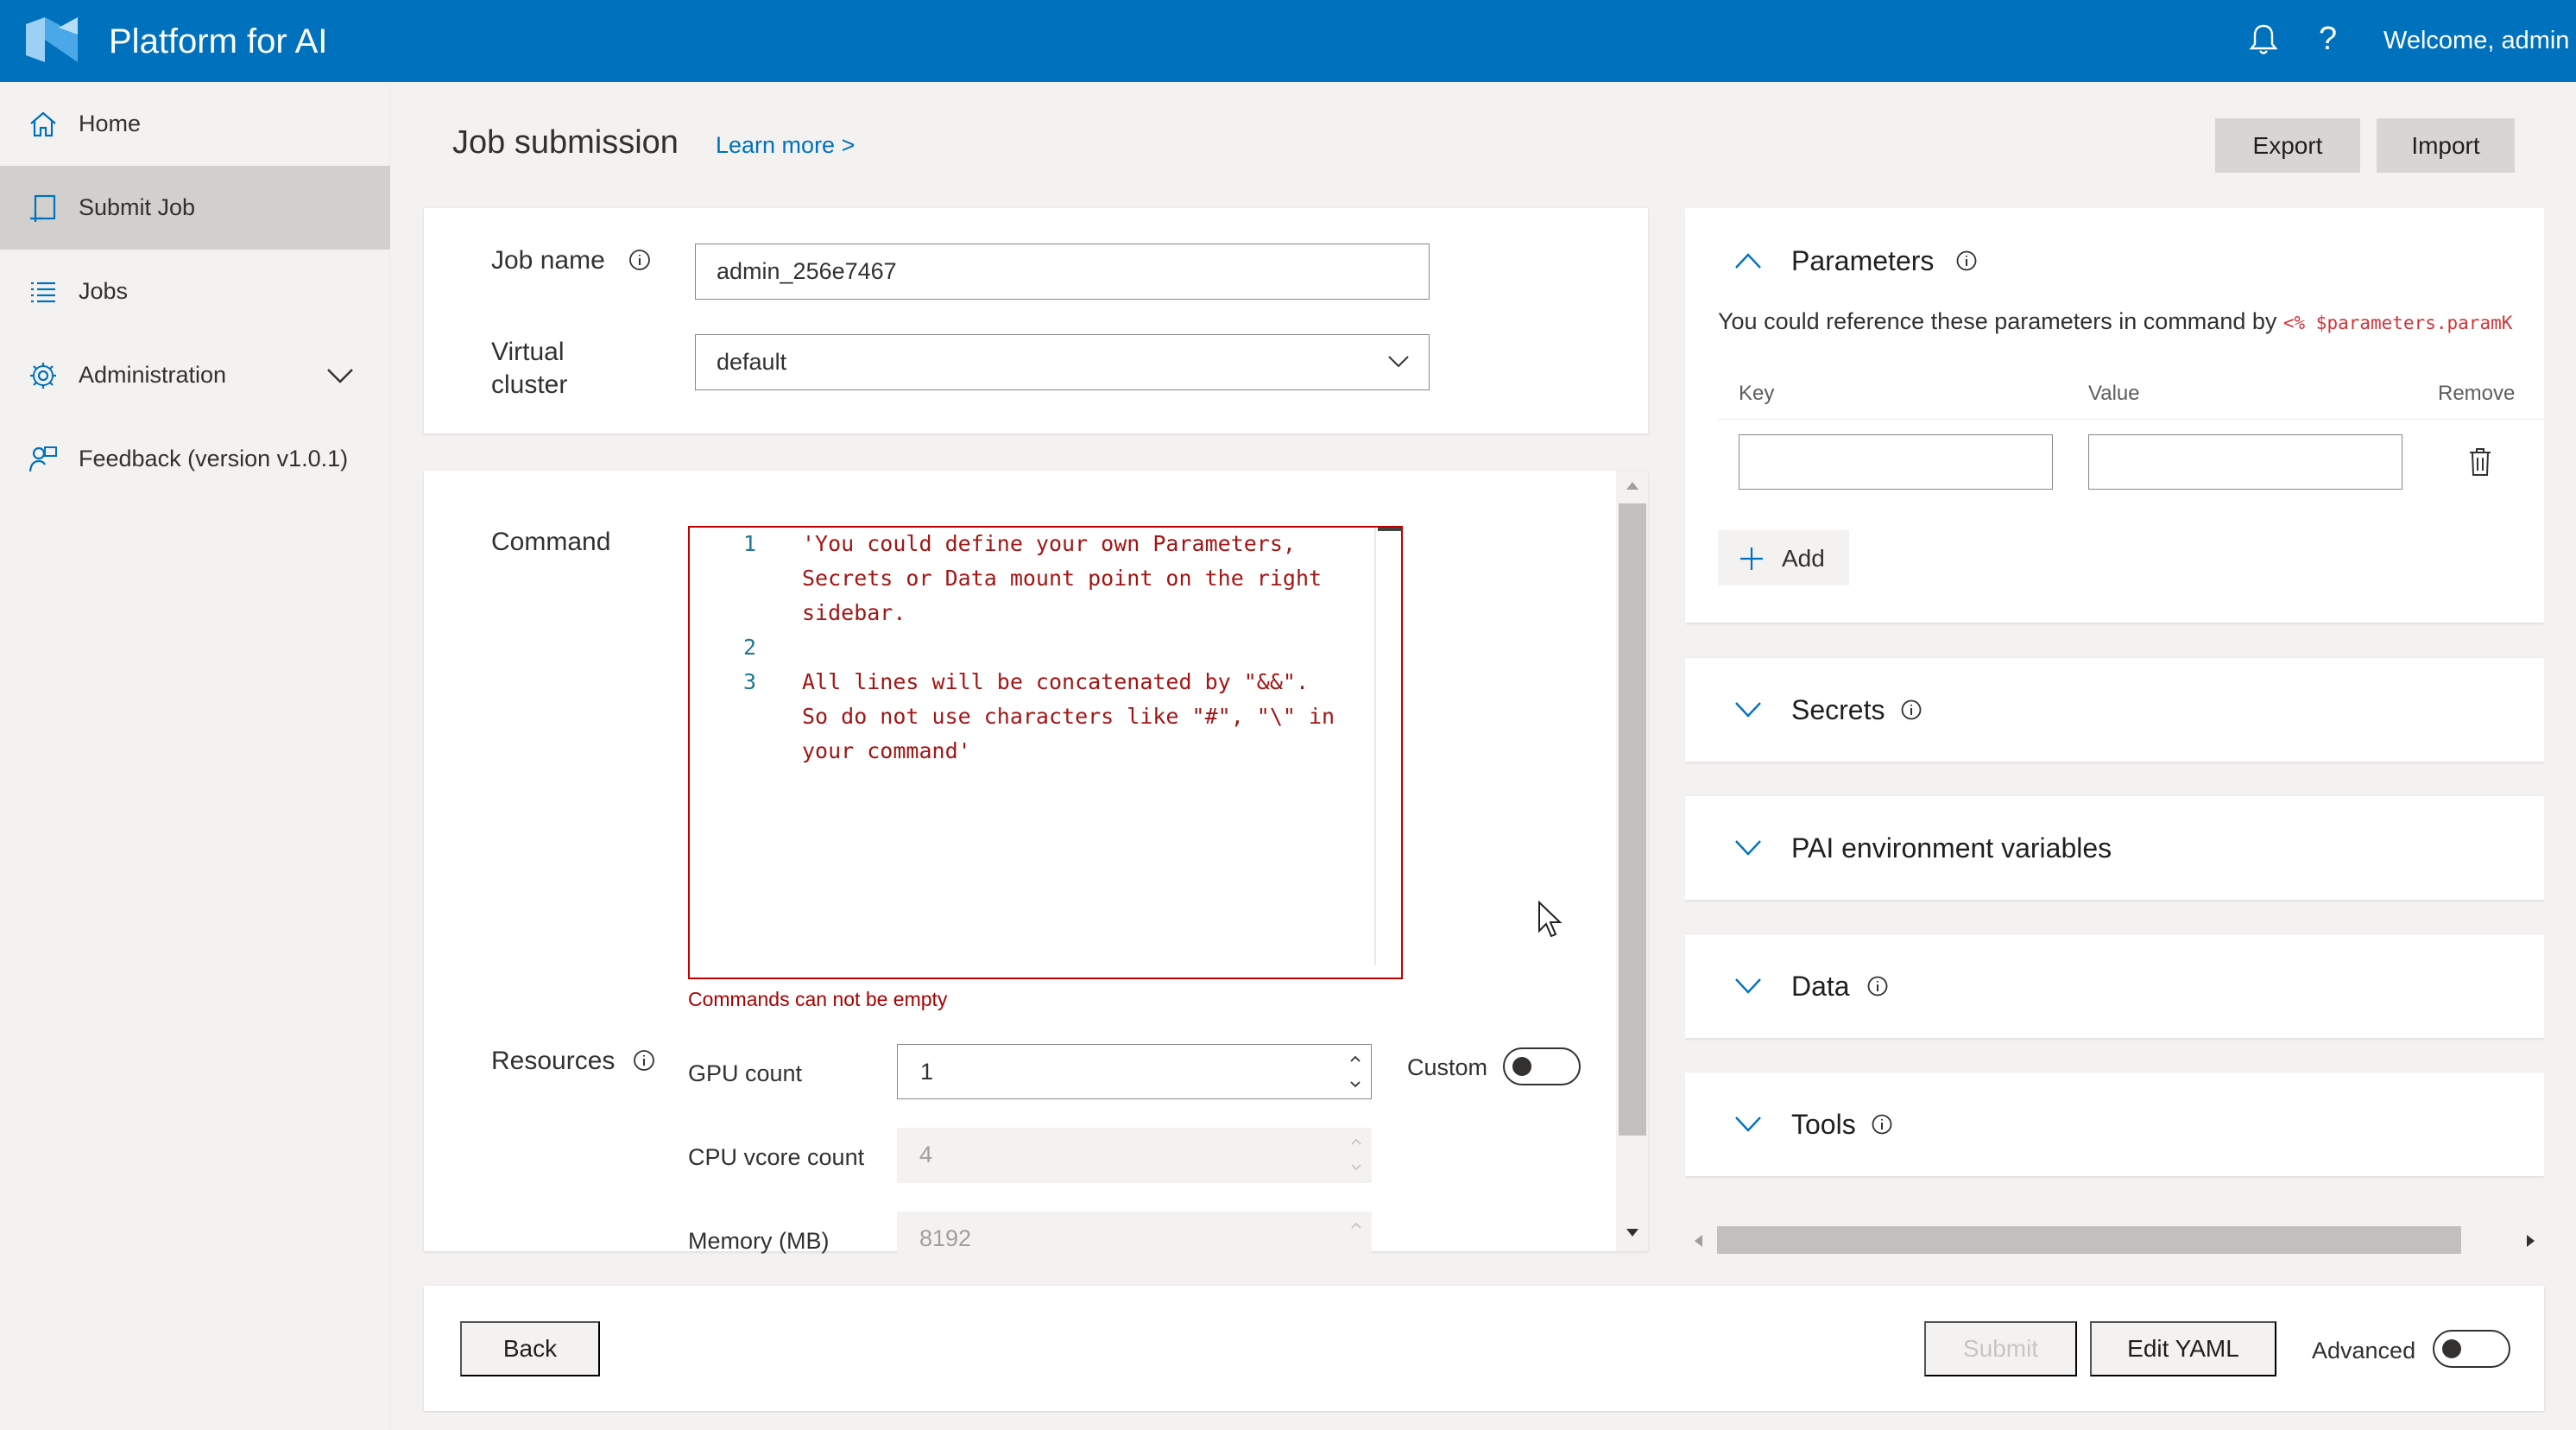 The image size is (2576, 1430). I want to click on sidebar: Home Submit Job Jobs Administration Feed, so click(195, 756).